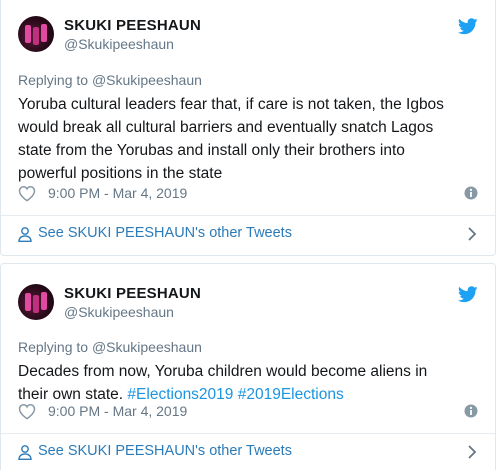 The width and height of the screenshot is (496, 470). What do you see at coordinates (180, 394) in the screenshot?
I see `hashtag-link: #Elections2019` at bounding box center [180, 394].